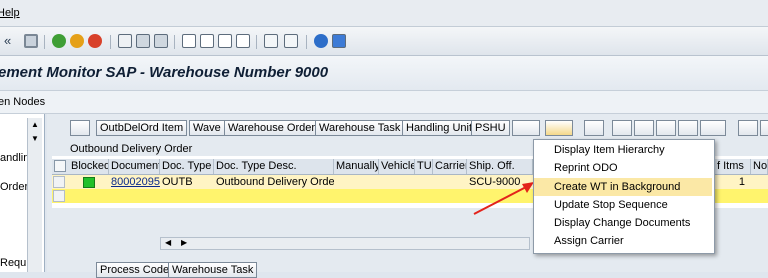  What do you see at coordinates (559, 128) in the screenshot?
I see `hold-actions-icon` at bounding box center [559, 128].